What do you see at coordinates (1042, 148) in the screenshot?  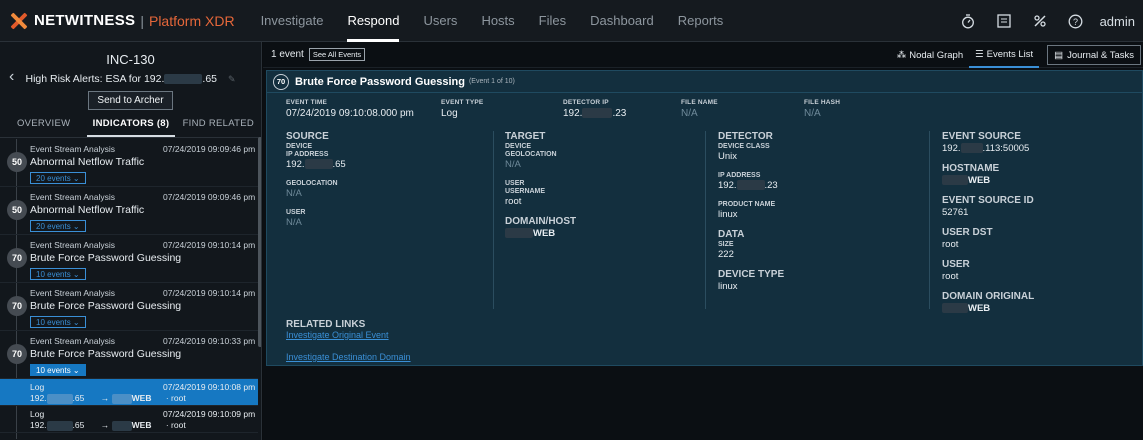 I see `event-source-value: 192. .113:50005` at bounding box center [1042, 148].